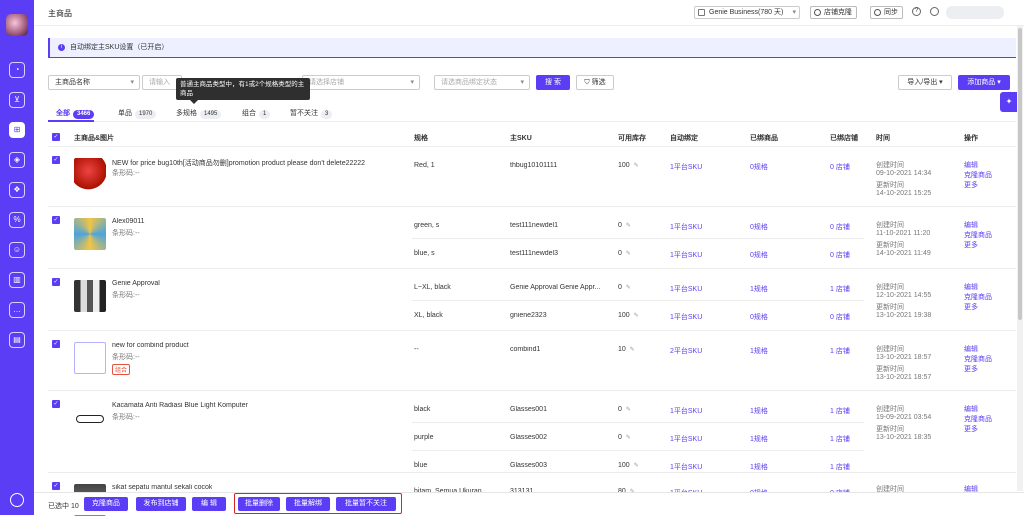 This screenshot has width=1024, height=516. What do you see at coordinates (747, 12) in the screenshot?
I see `shop-select: Genie Business(780 天)` at bounding box center [747, 12].